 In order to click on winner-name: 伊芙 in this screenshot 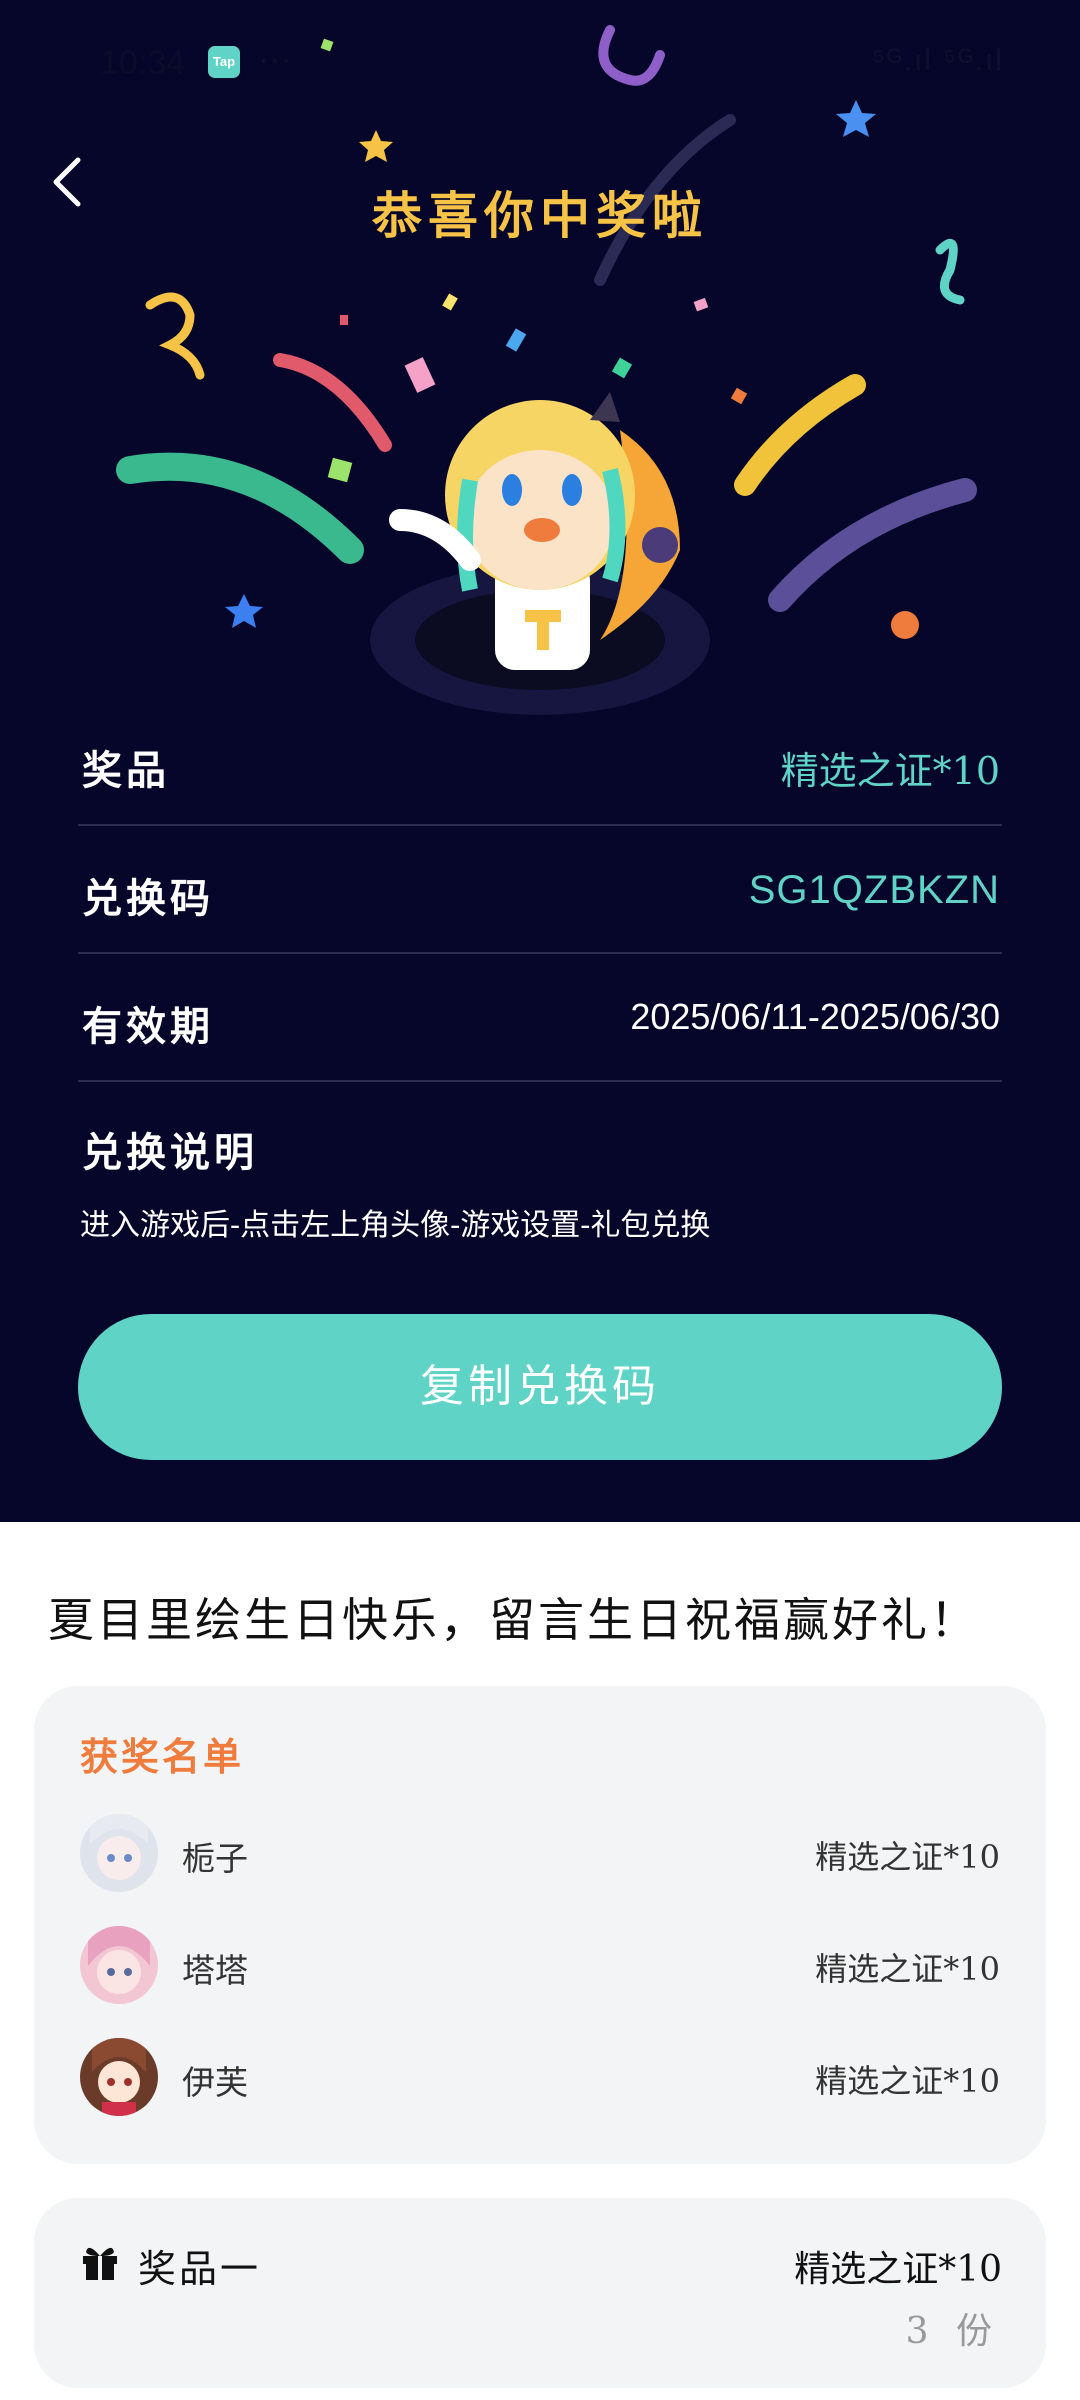, I will do `click(215, 2082)`.